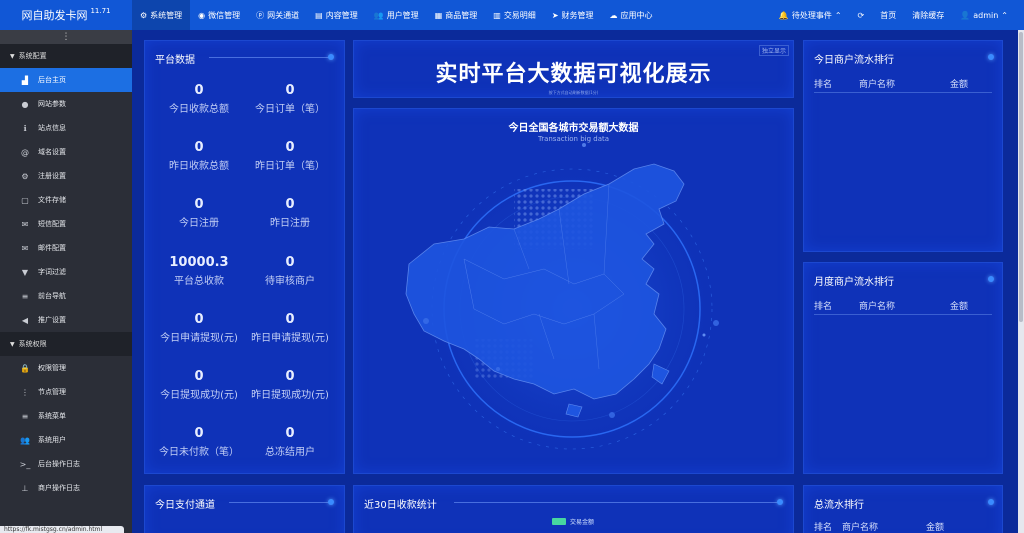 This screenshot has width=1024, height=533. I want to click on top-menu-item: ⓟ 网关通道, so click(277, 15).